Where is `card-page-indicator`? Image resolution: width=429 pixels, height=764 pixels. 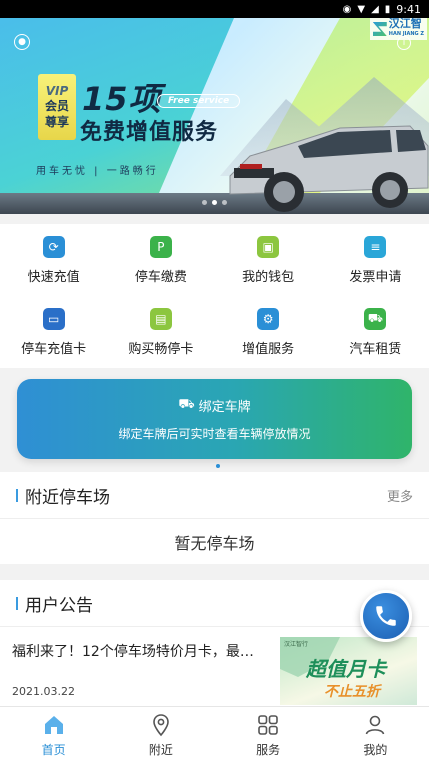 card-page-indicator is located at coordinates (218, 466).